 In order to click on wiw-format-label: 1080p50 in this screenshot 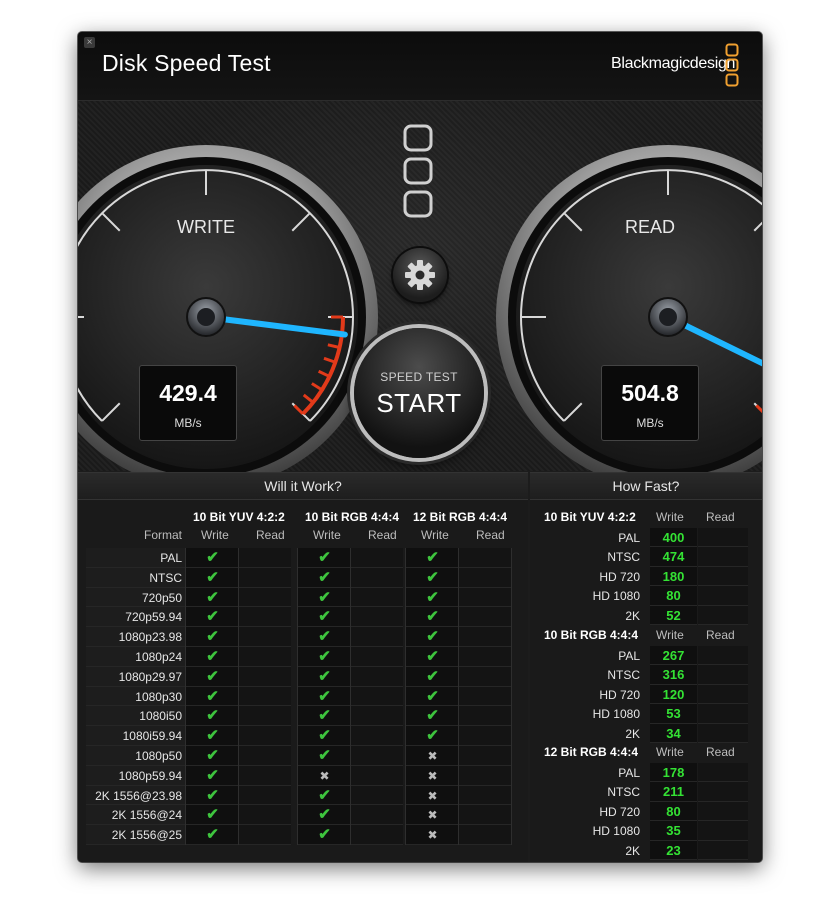, I will do `click(158, 756)`.